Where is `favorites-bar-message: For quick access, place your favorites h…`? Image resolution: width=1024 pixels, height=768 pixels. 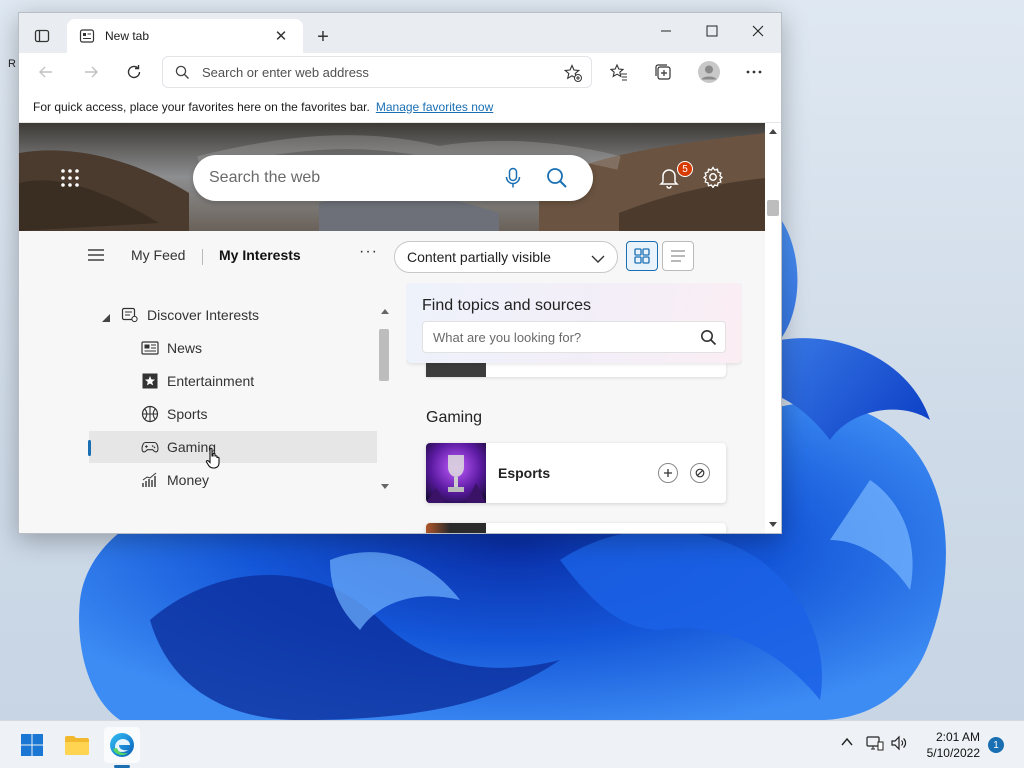 favorites-bar-message: For quick access, place your favorites h… is located at coordinates (201, 106).